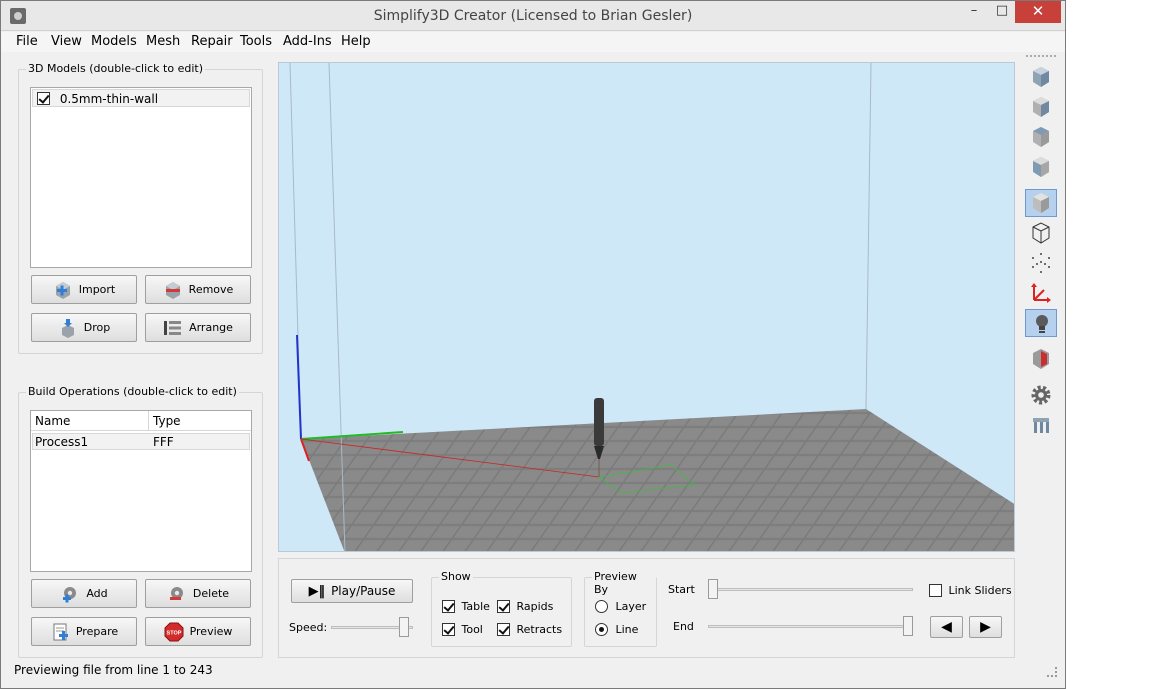  What do you see at coordinates (307, 41) in the screenshot?
I see `menu-add-ins: Add-Ins` at bounding box center [307, 41].